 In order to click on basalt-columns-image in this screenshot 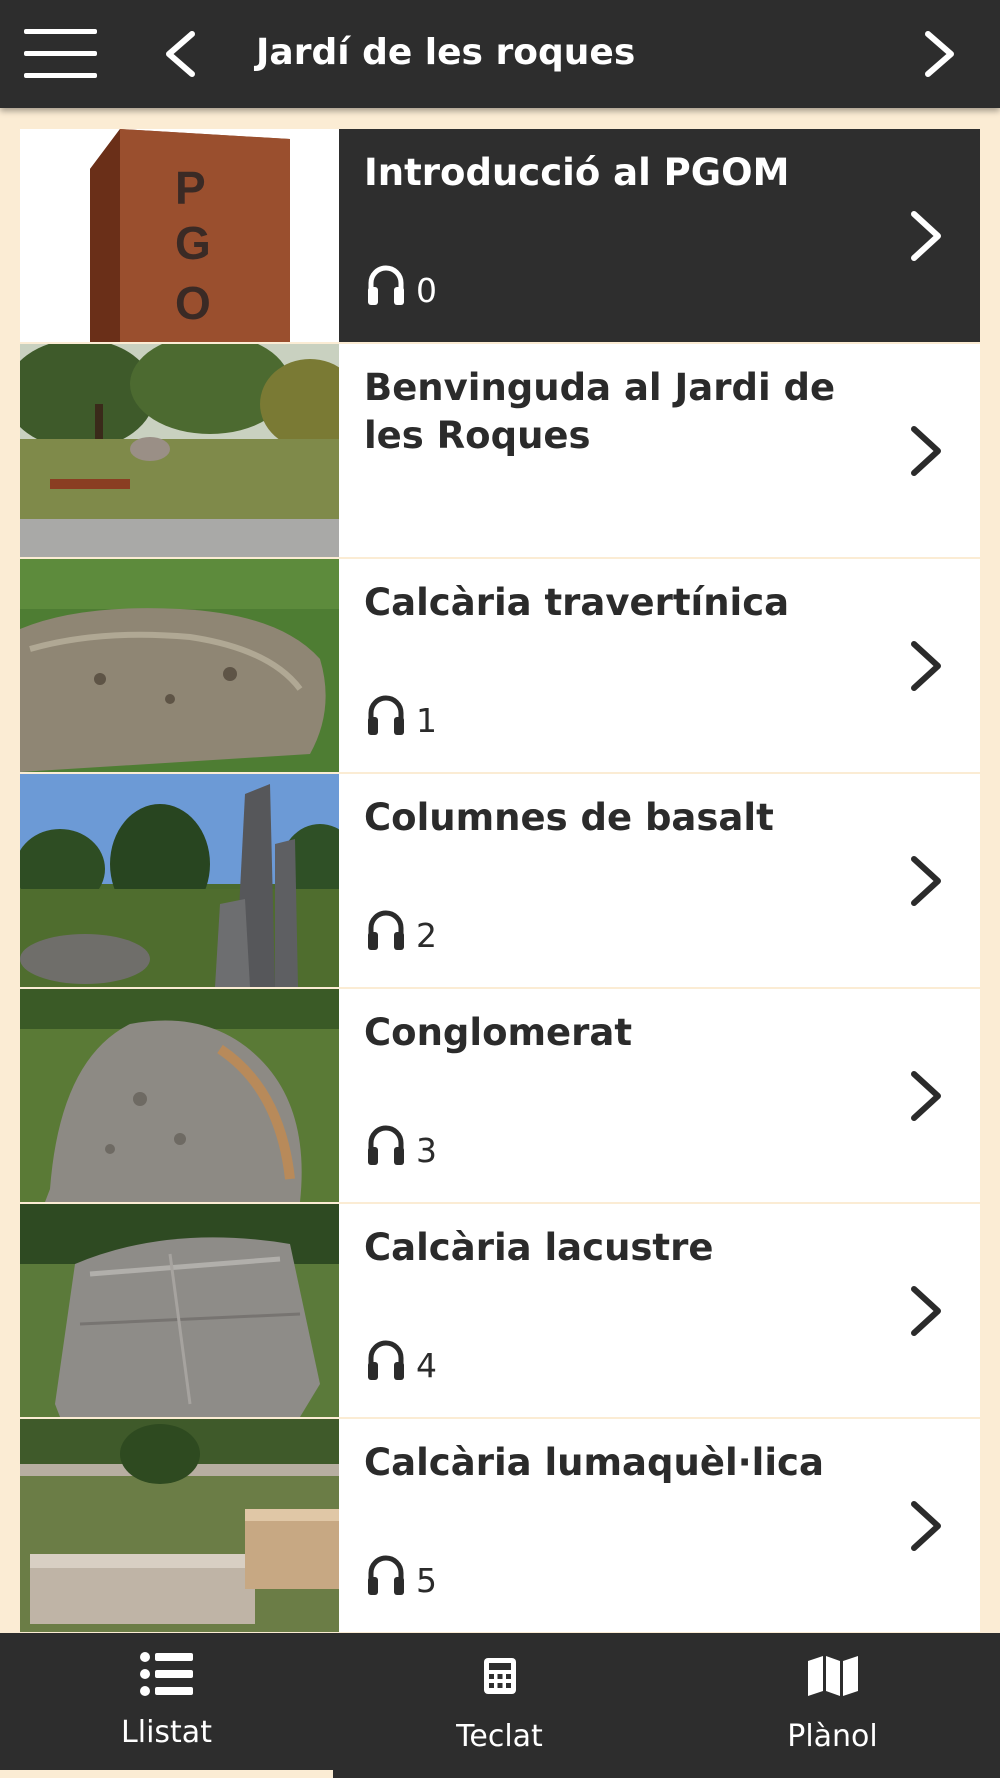, I will do `click(179, 880)`.